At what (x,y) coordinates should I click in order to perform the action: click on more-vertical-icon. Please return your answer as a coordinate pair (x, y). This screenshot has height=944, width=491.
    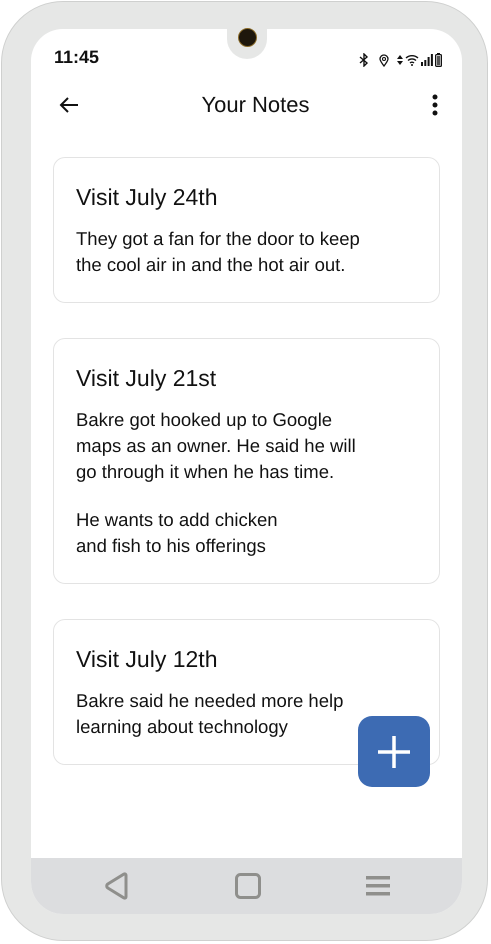
    Looking at the image, I should click on (435, 105).